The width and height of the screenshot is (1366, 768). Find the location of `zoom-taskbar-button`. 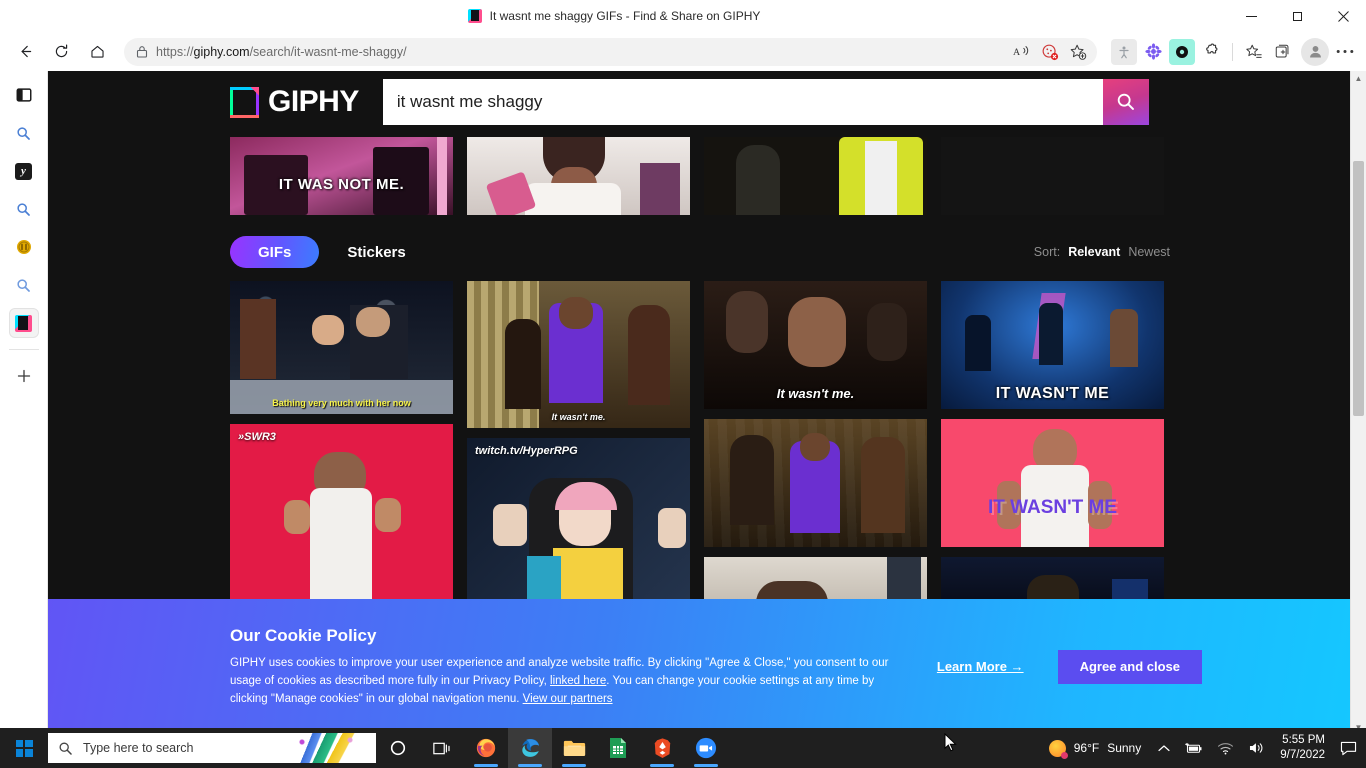

zoom-taskbar-button is located at coordinates (706, 748).